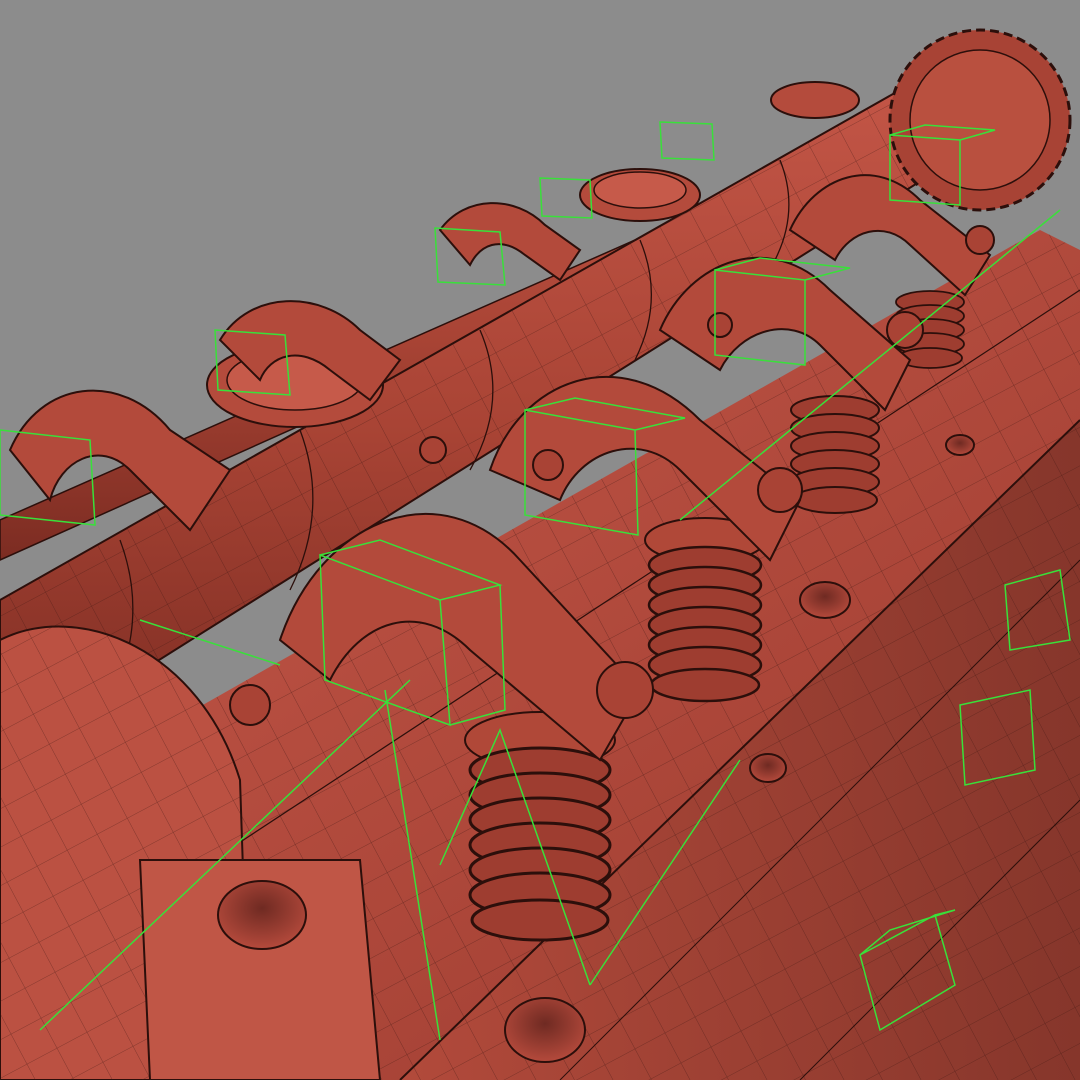  What do you see at coordinates (980, 120) in the screenshot?
I see `timing-gear` at bounding box center [980, 120].